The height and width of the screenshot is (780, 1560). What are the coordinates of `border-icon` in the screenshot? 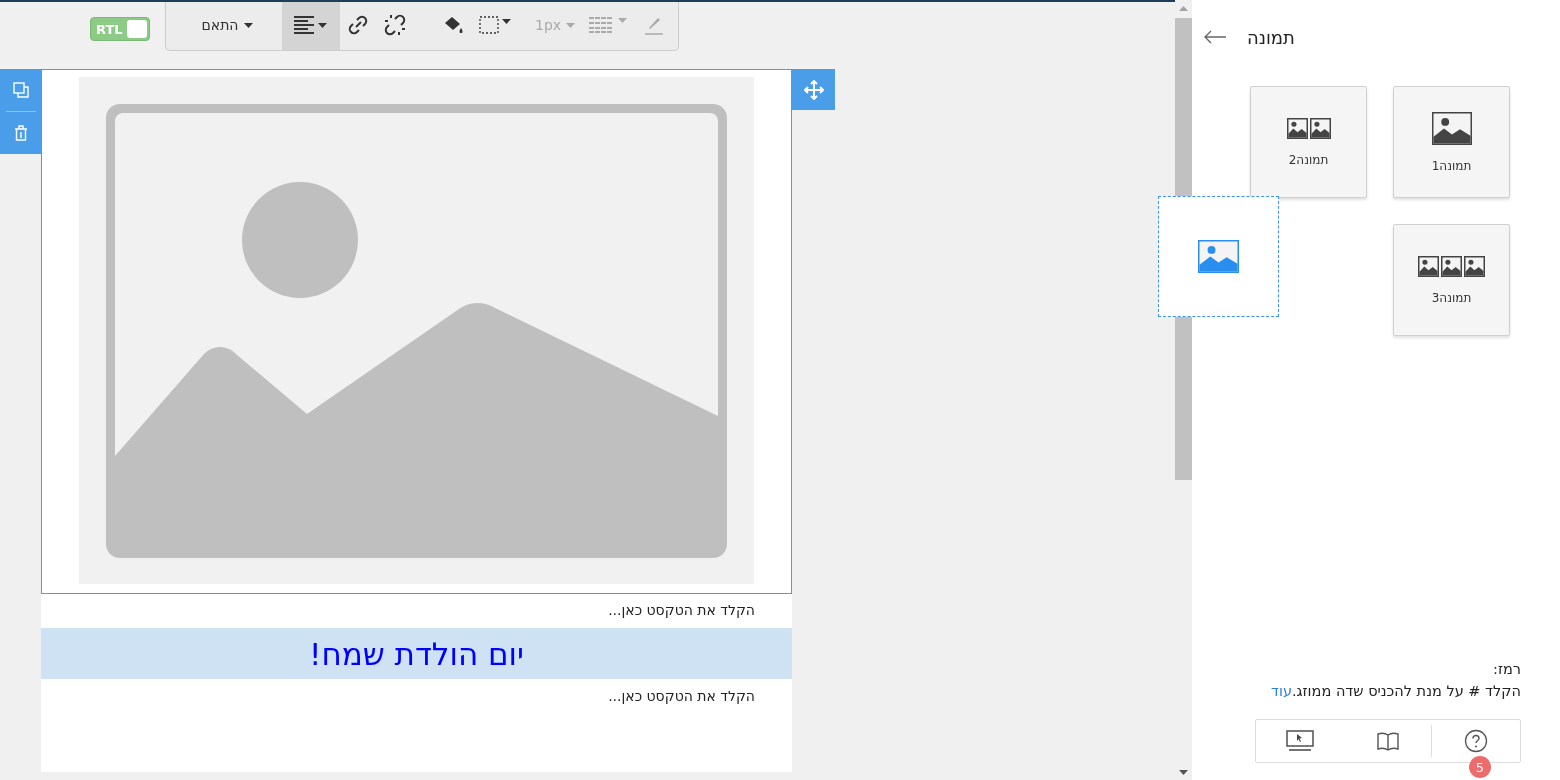 It's located at (496, 25).